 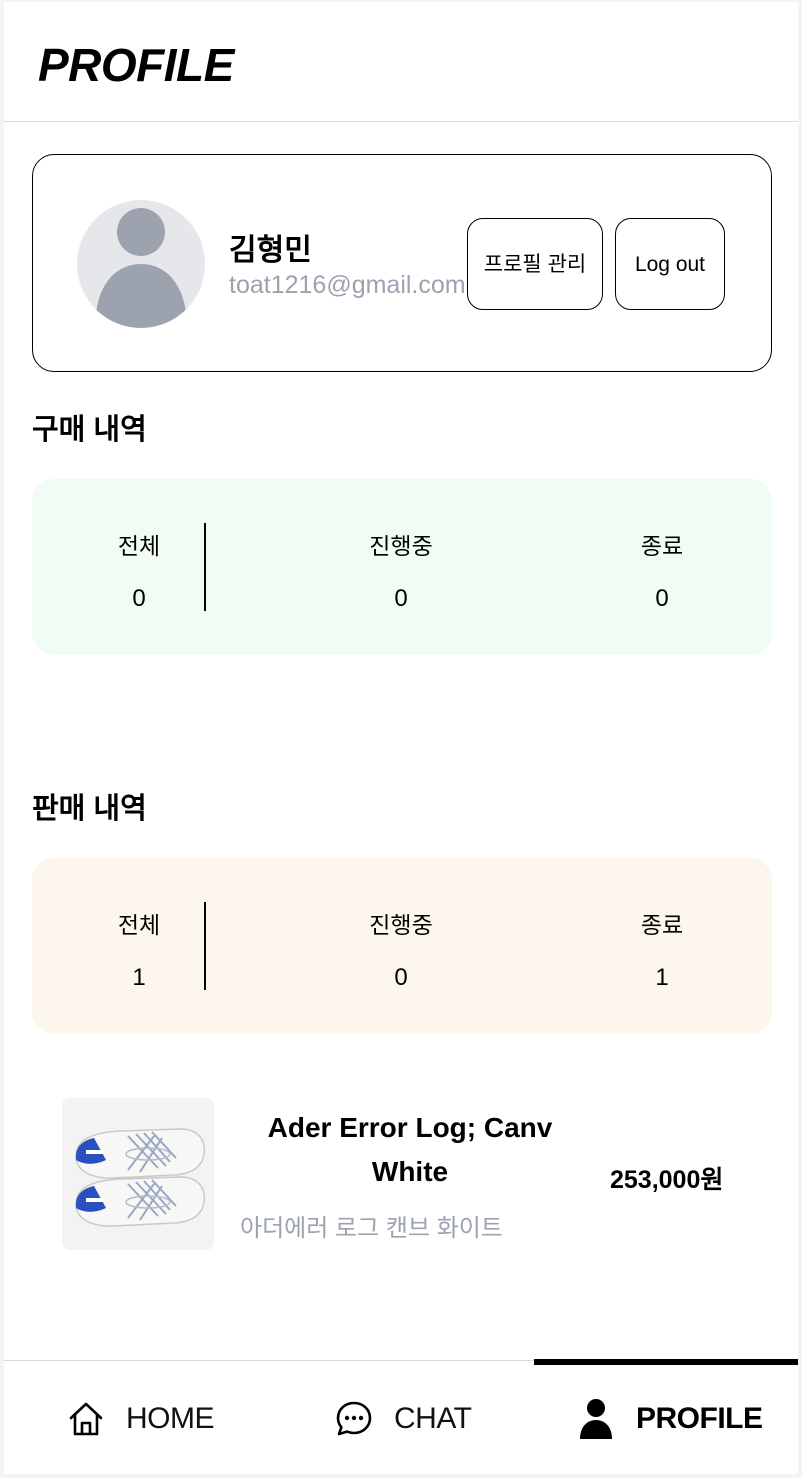 What do you see at coordinates (410, 1149) in the screenshot?
I see `product-name: Ader Error Log; Canv White` at bounding box center [410, 1149].